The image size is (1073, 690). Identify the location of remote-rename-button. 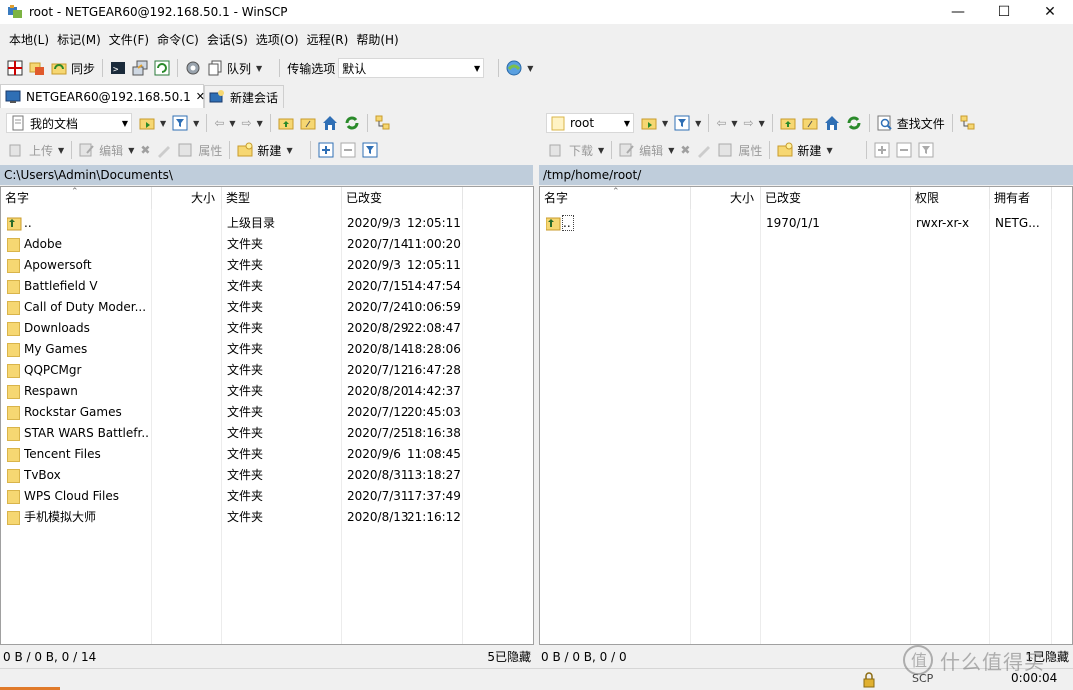
(704, 150).